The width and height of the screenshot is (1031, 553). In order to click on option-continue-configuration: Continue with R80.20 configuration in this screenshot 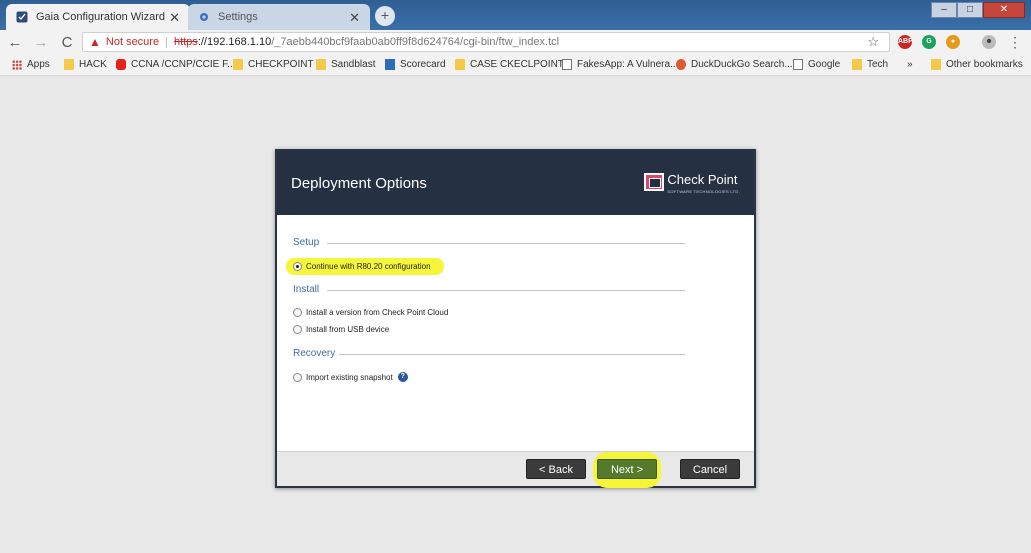, I will do `click(362, 266)`.